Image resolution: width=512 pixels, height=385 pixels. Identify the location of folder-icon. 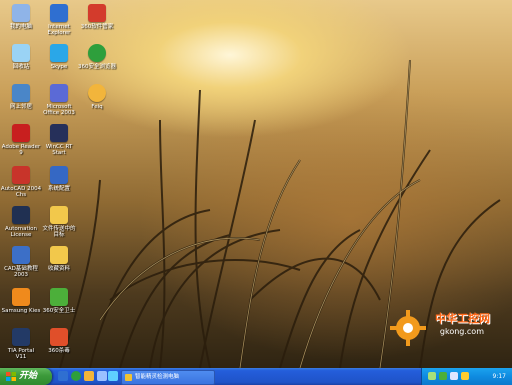
(59, 215).